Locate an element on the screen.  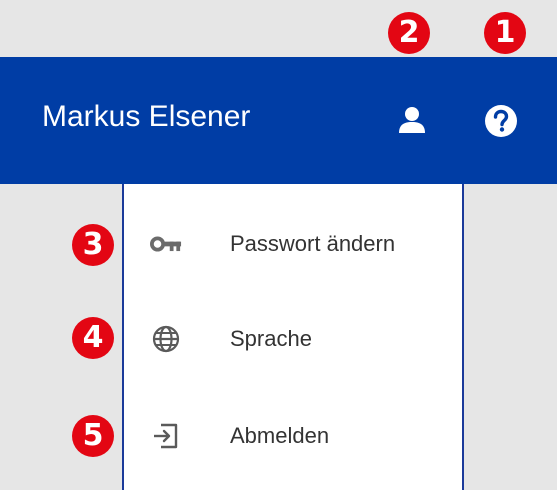
person-icon is located at coordinates (412, 120).